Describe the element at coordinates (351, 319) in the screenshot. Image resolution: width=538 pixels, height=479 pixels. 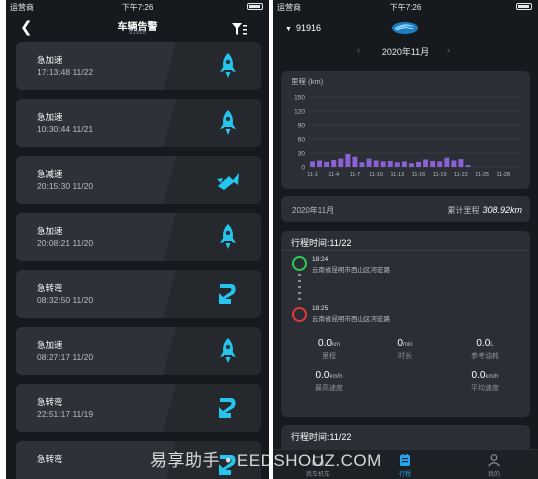
I see `end-address: 云南省昆明市西山区河宏路` at that location.